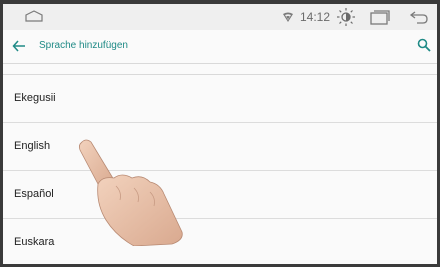  Describe the element at coordinates (19, 46) in the screenshot. I see `arrow-left-icon` at that location.